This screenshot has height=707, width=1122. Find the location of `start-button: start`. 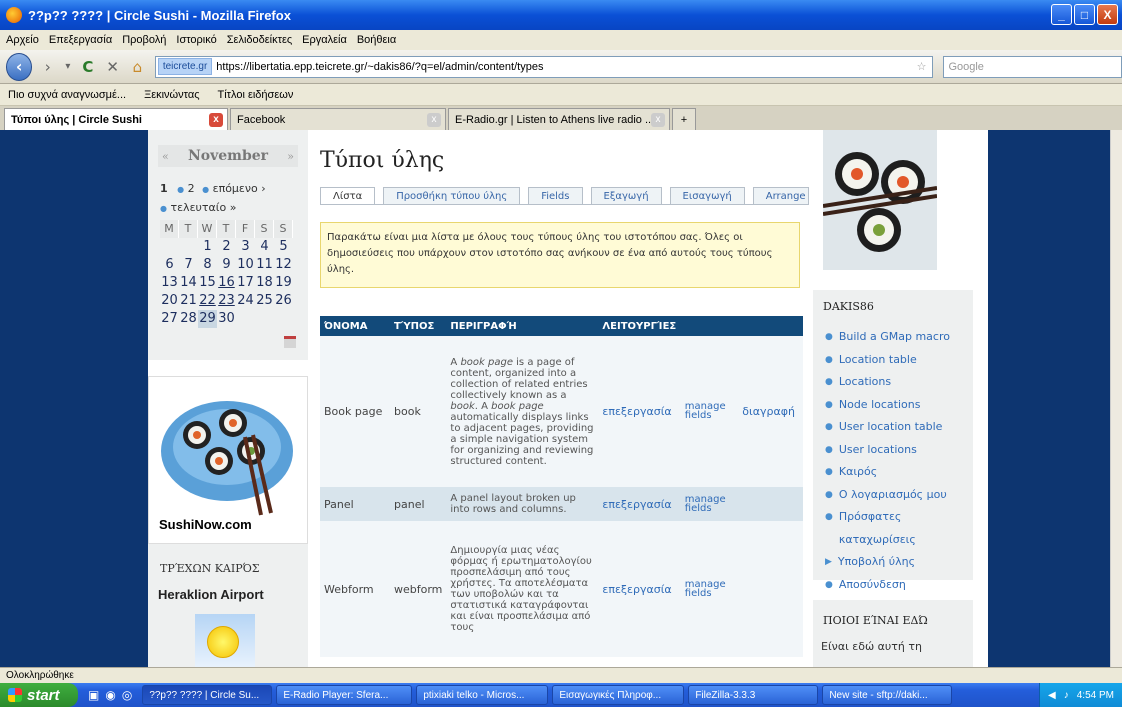

start-button: start is located at coordinates (39, 695).